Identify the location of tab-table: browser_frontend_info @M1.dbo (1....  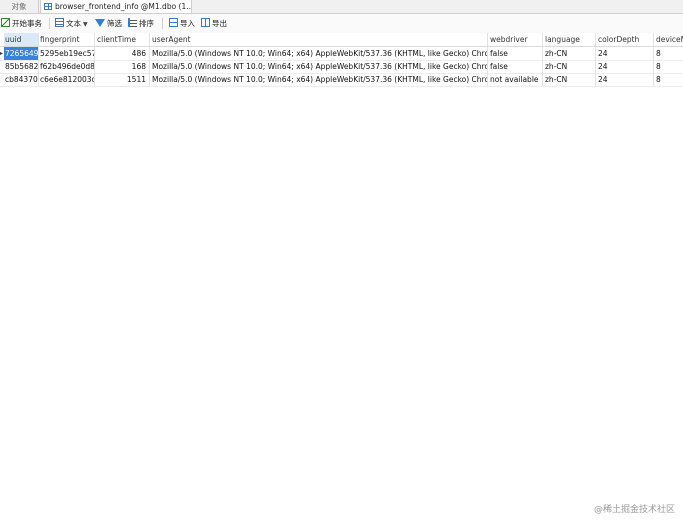
(116, 6).